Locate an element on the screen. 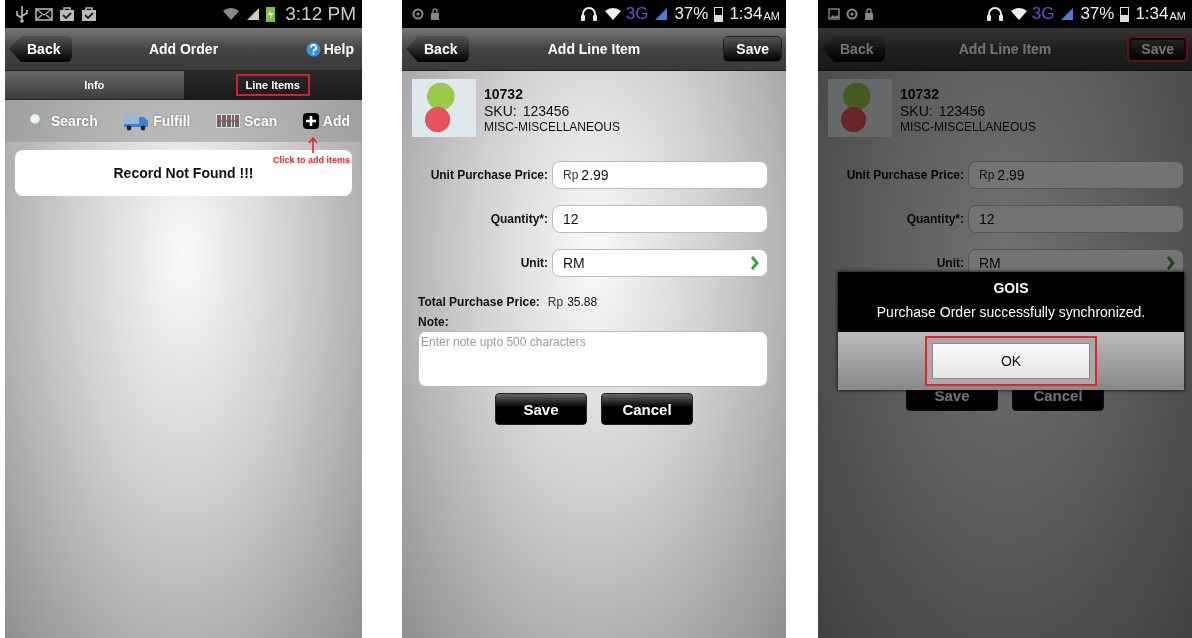 This screenshot has width=1192, height=638. total-value: 35.88 is located at coordinates (582, 302).